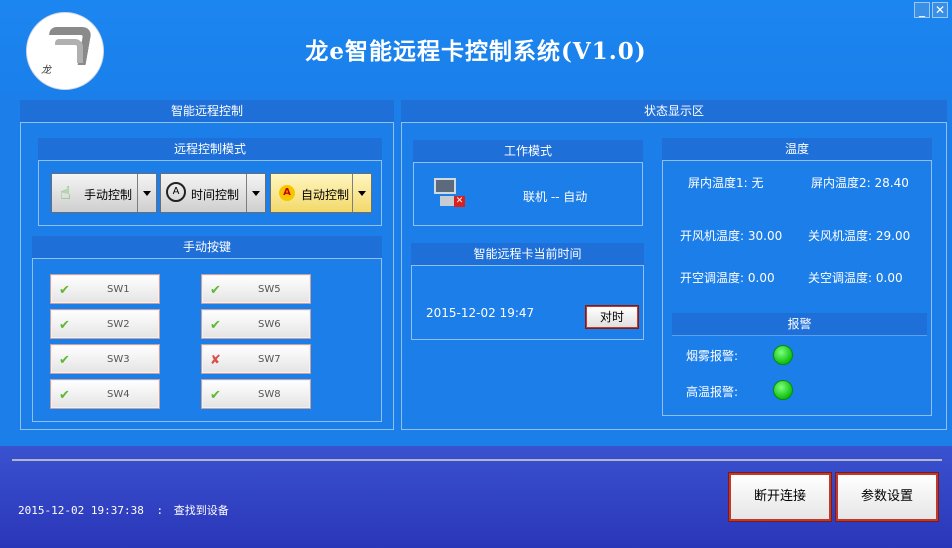 Image resolution: width=952 pixels, height=548 pixels. What do you see at coordinates (105, 324) in the screenshot?
I see `switch-sw2: ✔ SW2` at bounding box center [105, 324].